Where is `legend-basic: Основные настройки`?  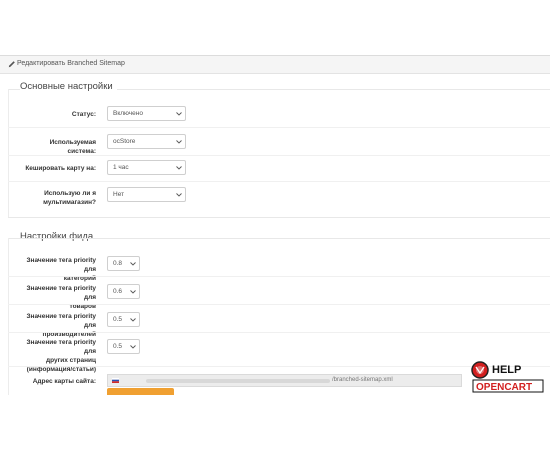
legend-basic: Основные настройки is located at coordinates (68, 86).